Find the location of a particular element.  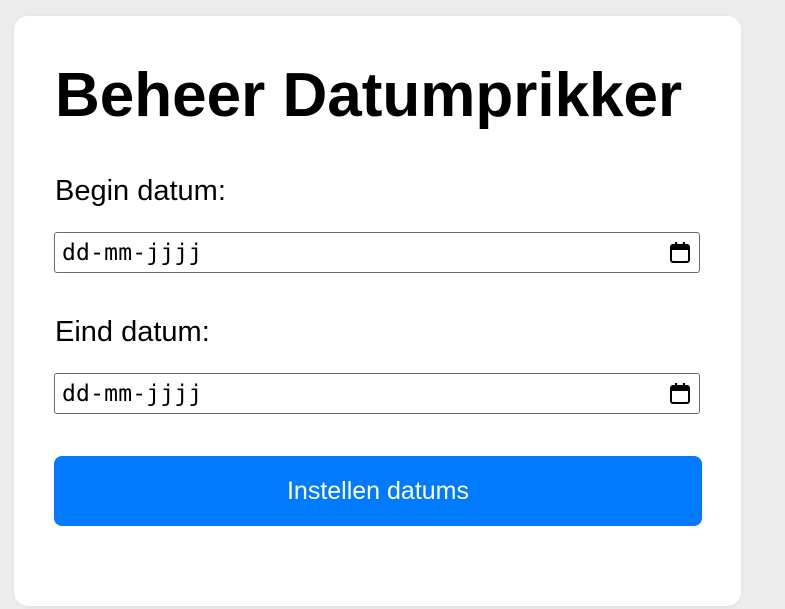

end-date-label: Eind datum: is located at coordinates (132, 332).